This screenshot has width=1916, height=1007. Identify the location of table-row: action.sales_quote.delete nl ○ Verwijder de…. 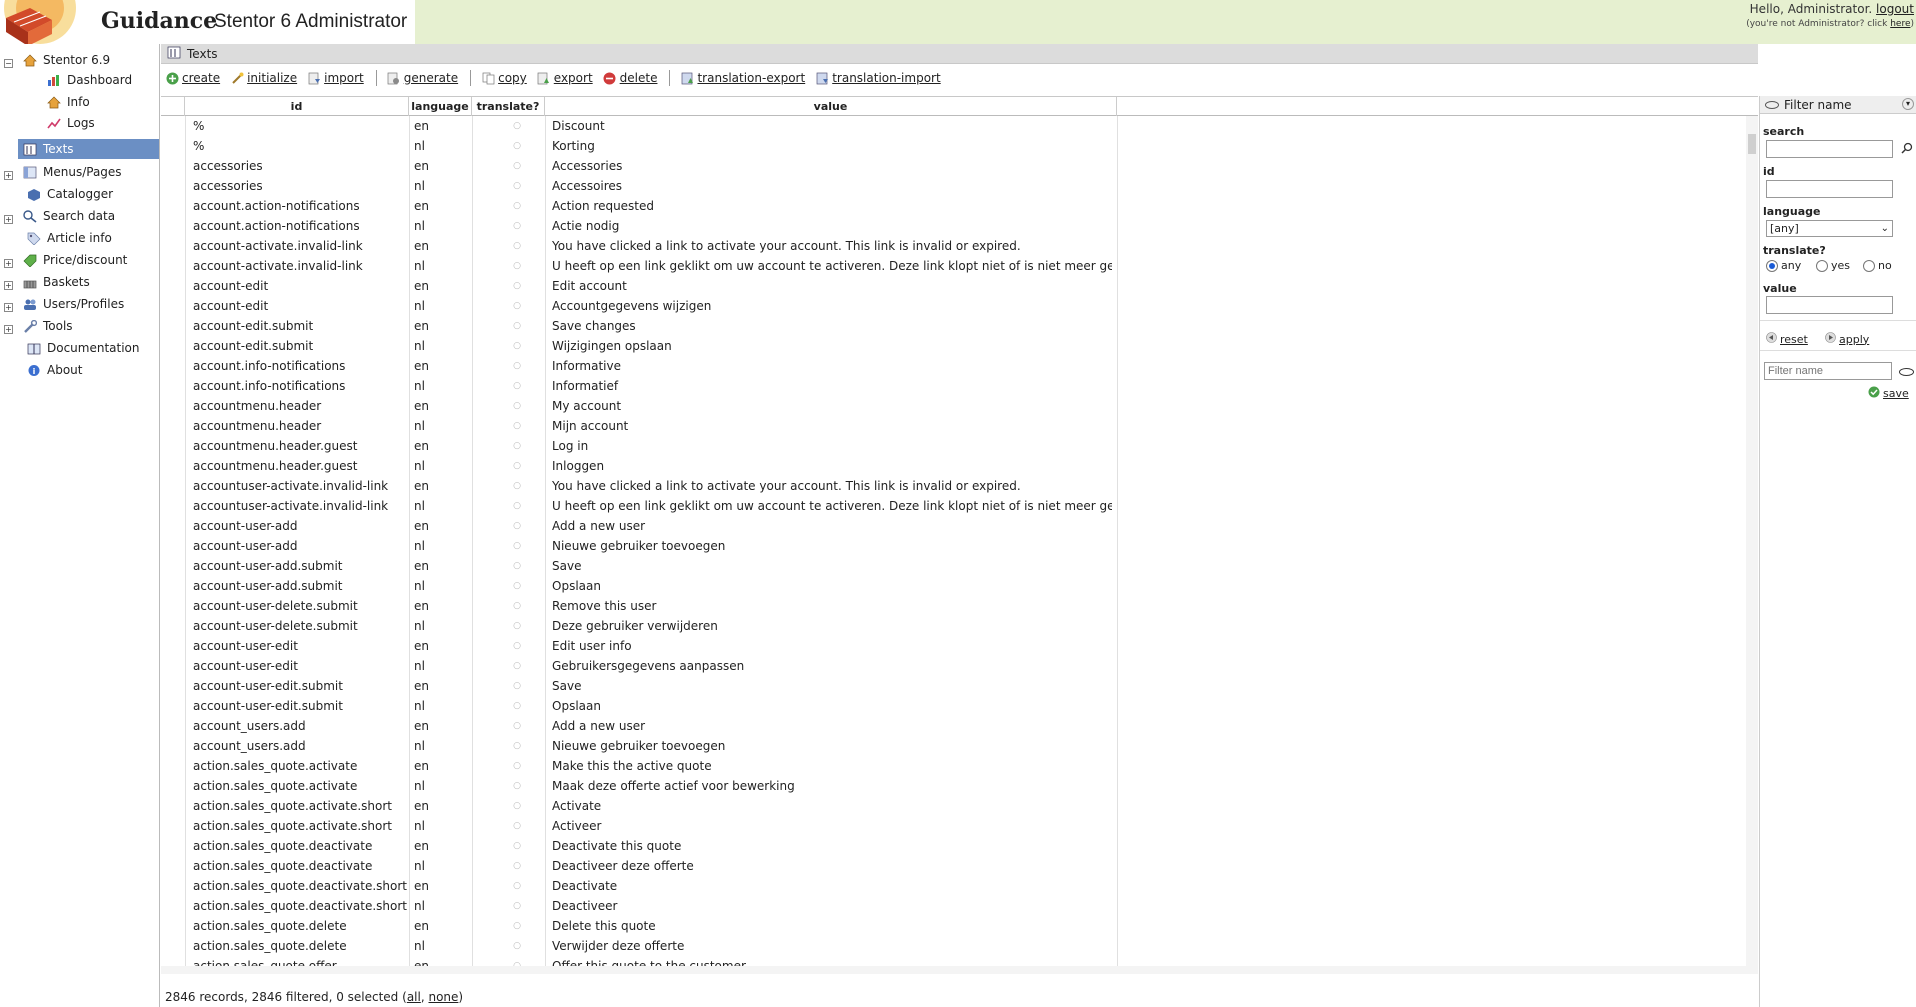
(953, 946).